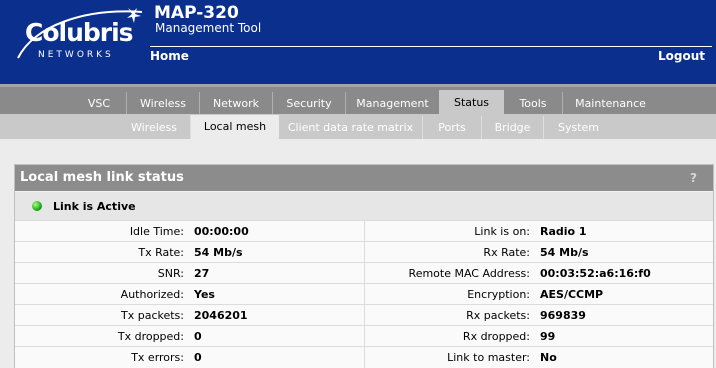 The height and width of the screenshot is (368, 716). Describe the element at coordinates (103, 252) in the screenshot. I see `stat-label: Tx Rate:` at that location.